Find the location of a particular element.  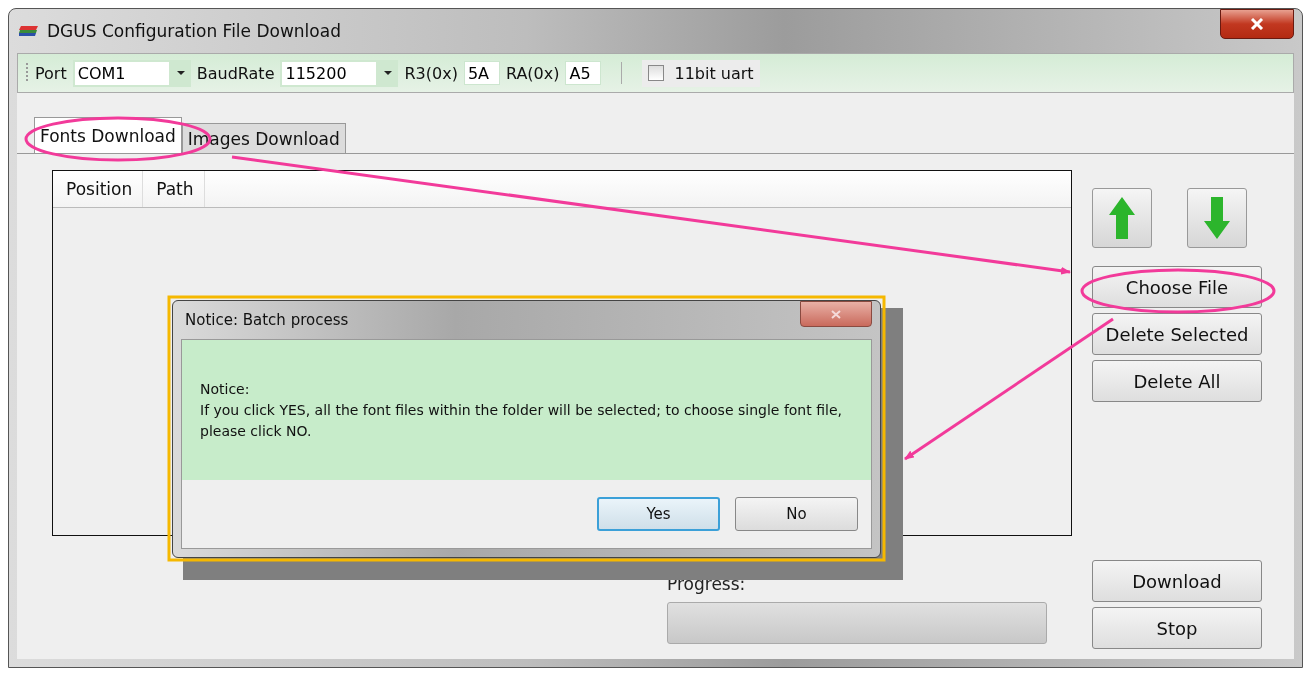

action-button: Stop is located at coordinates (1177, 628).